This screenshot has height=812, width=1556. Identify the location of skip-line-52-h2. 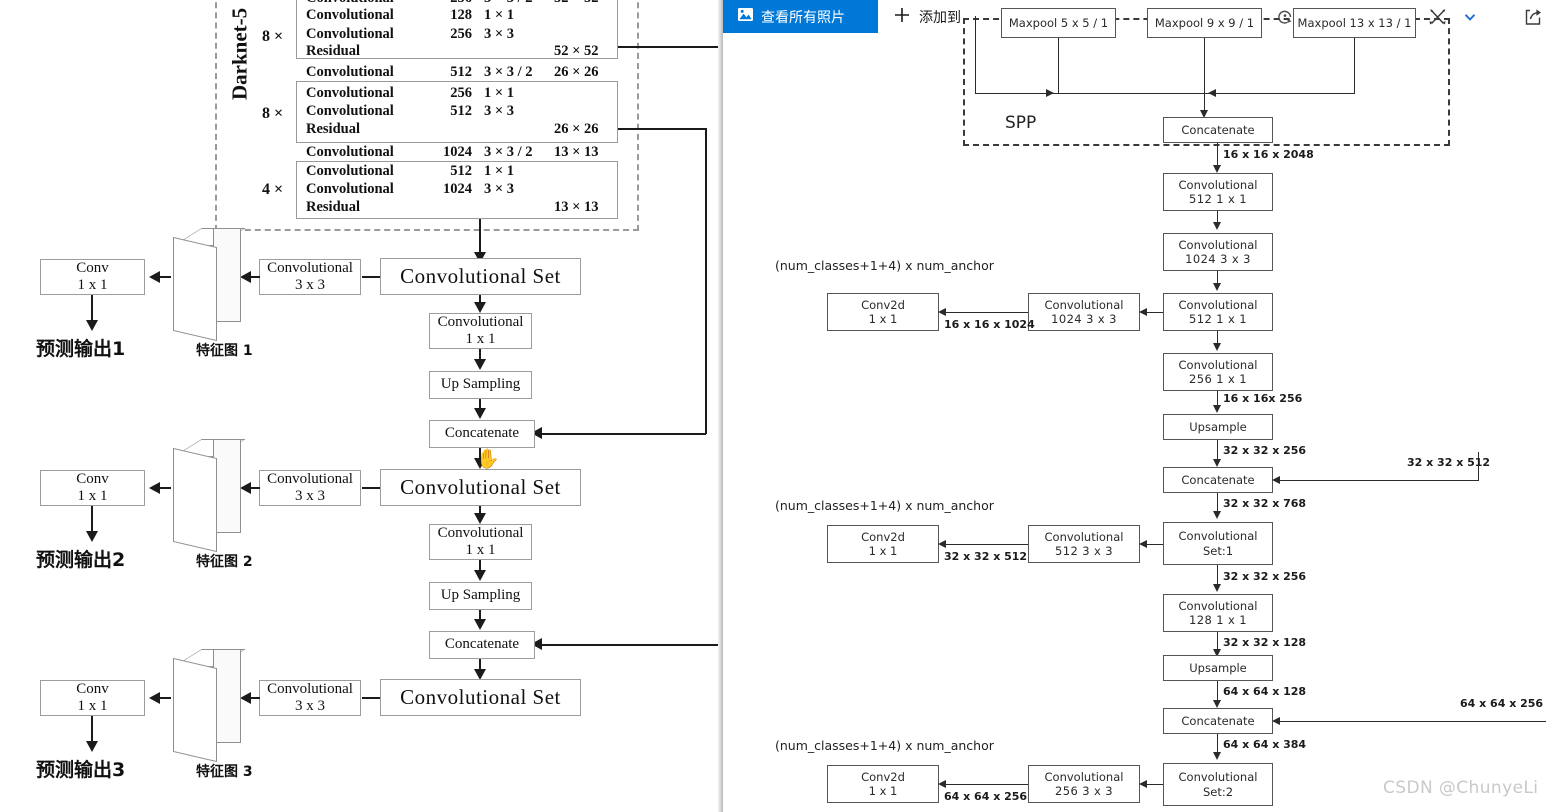
(631, 645).